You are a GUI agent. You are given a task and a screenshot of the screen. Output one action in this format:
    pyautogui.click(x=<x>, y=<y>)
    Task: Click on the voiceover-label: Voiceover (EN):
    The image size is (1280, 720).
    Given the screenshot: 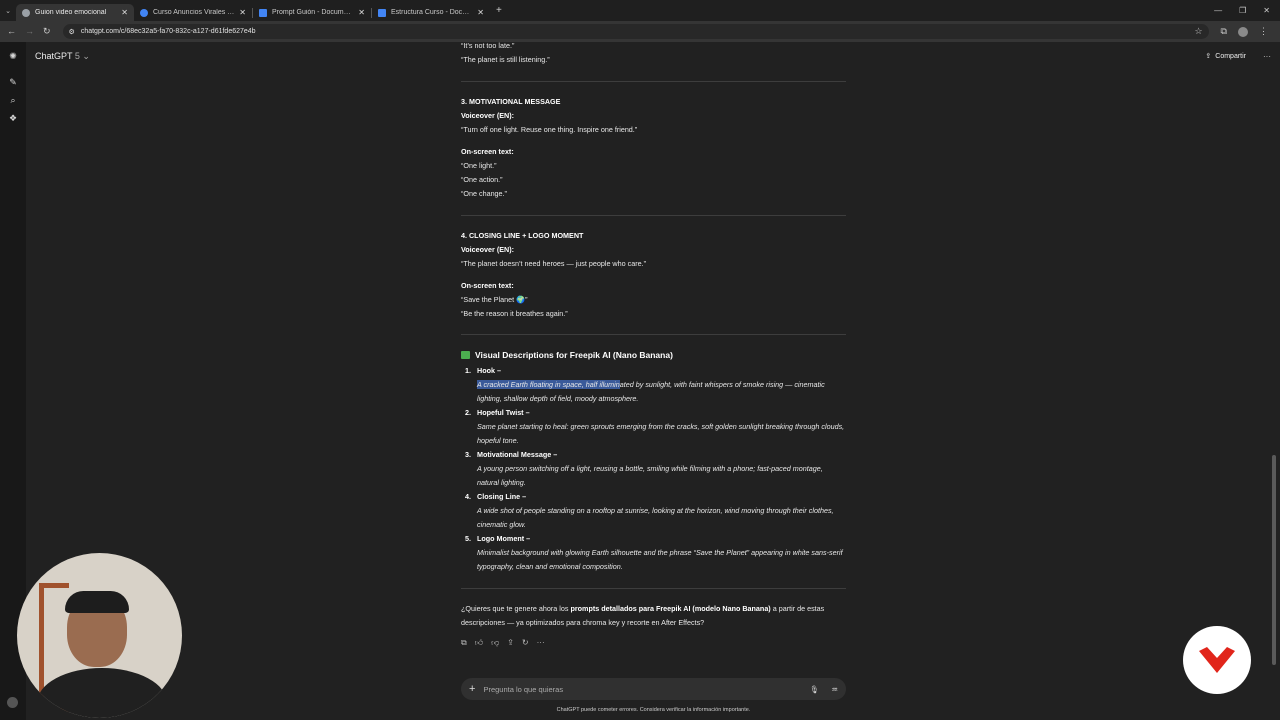 What is the action you would take?
    pyautogui.click(x=487, y=249)
    